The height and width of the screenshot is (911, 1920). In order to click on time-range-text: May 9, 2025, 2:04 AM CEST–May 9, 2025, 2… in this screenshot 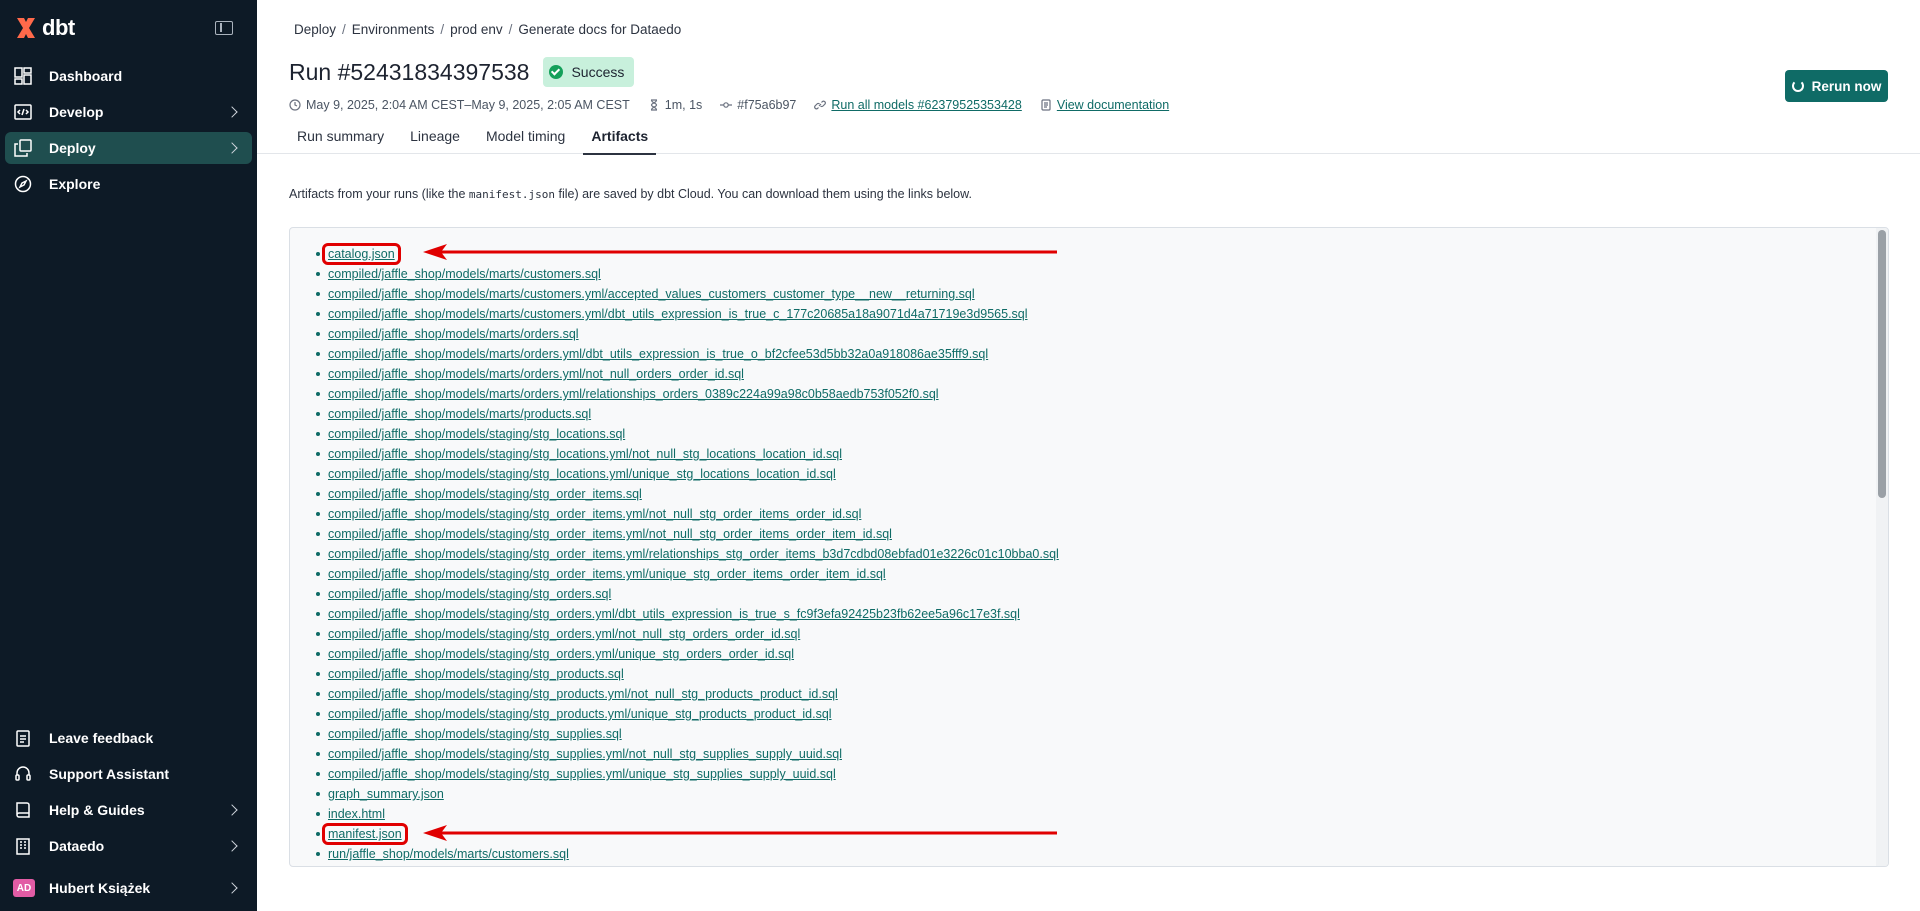, I will do `click(468, 105)`.